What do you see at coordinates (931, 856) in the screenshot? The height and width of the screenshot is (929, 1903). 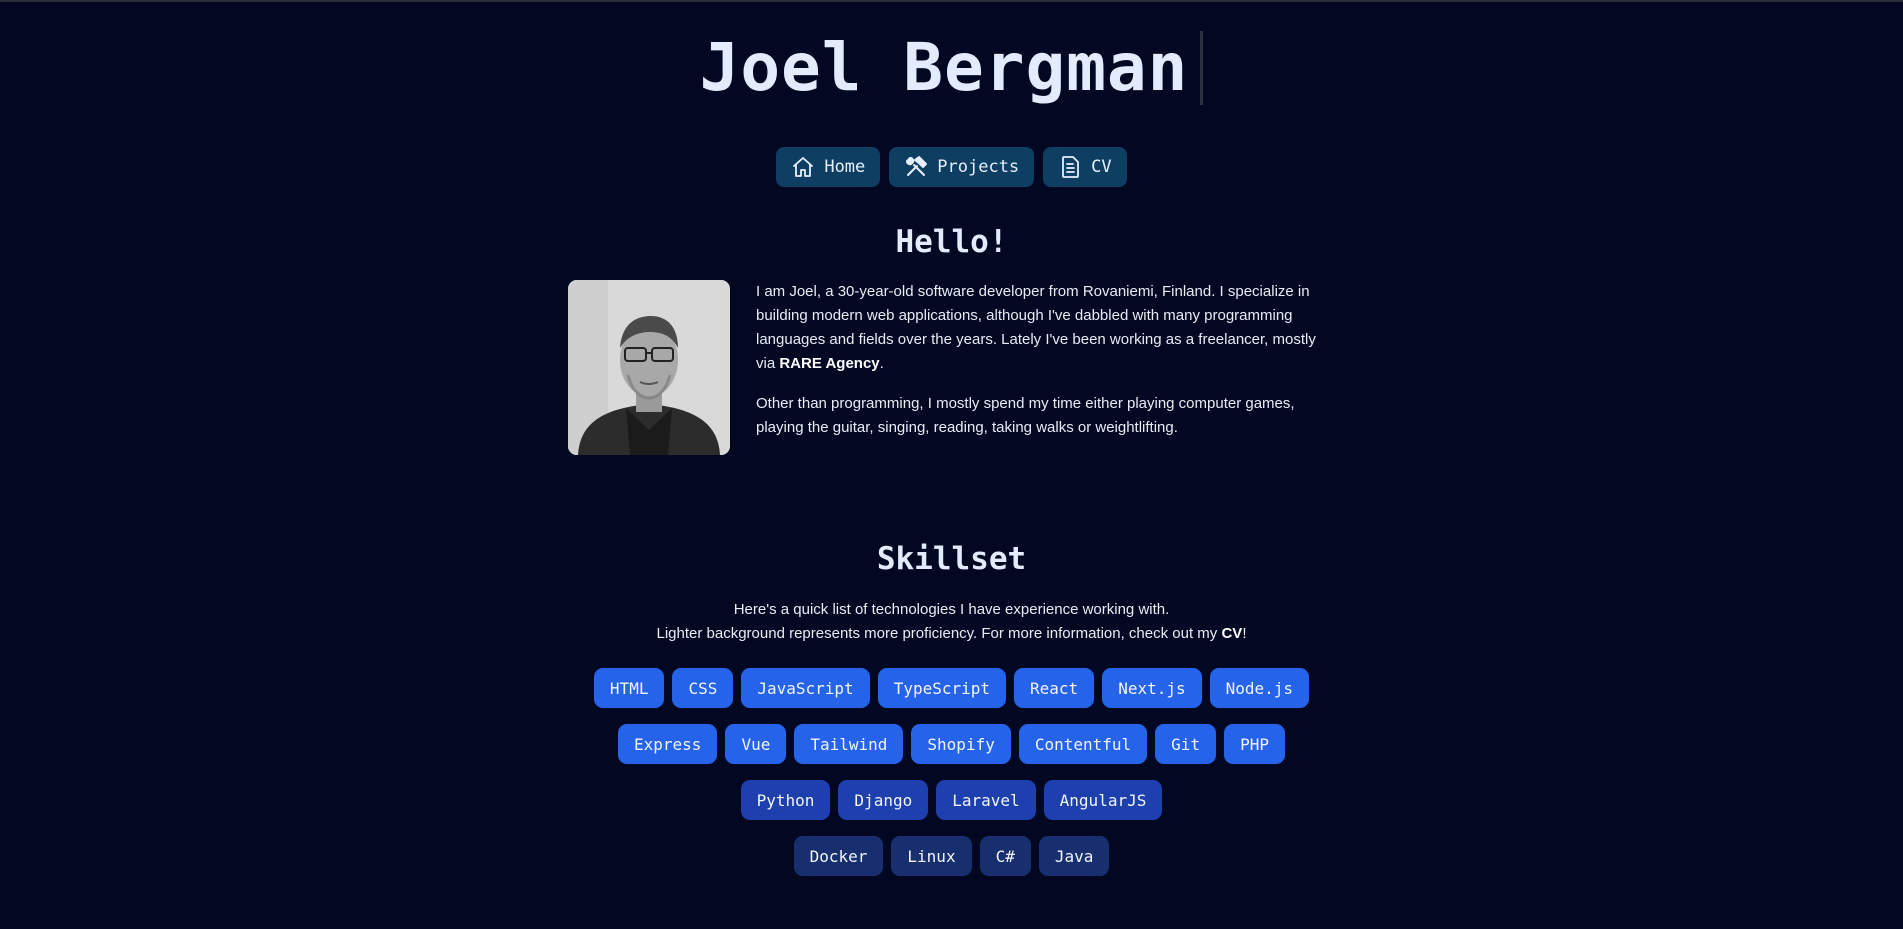 I see `skill-chip: Linux` at bounding box center [931, 856].